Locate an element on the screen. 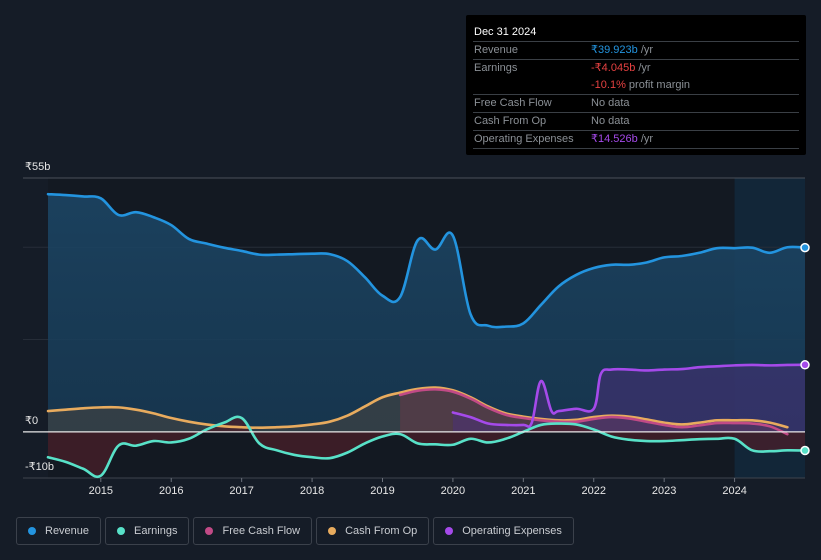 The width and height of the screenshot is (821, 560). legend-item-earnings: Earnings is located at coordinates (147, 531).